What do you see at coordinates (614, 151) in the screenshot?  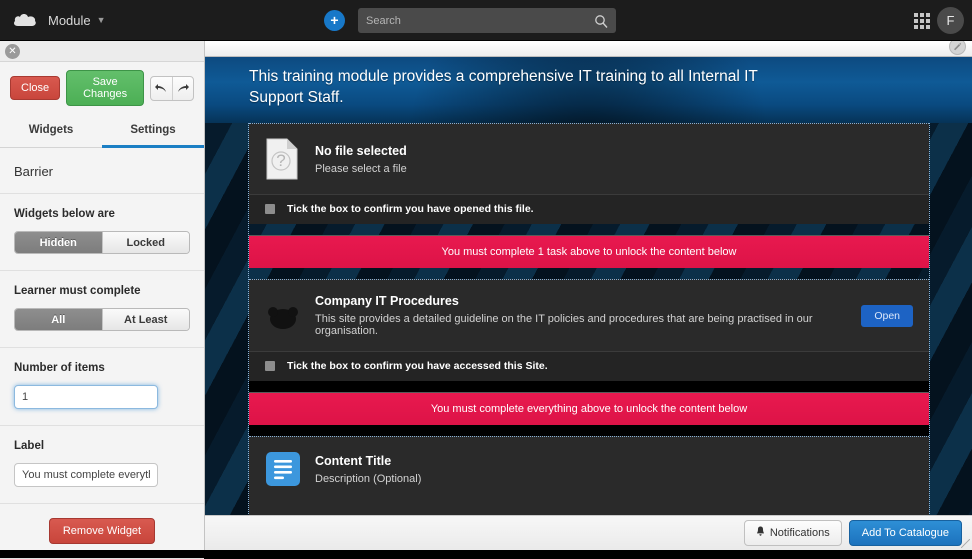 I see `card-title: No file selected` at bounding box center [614, 151].